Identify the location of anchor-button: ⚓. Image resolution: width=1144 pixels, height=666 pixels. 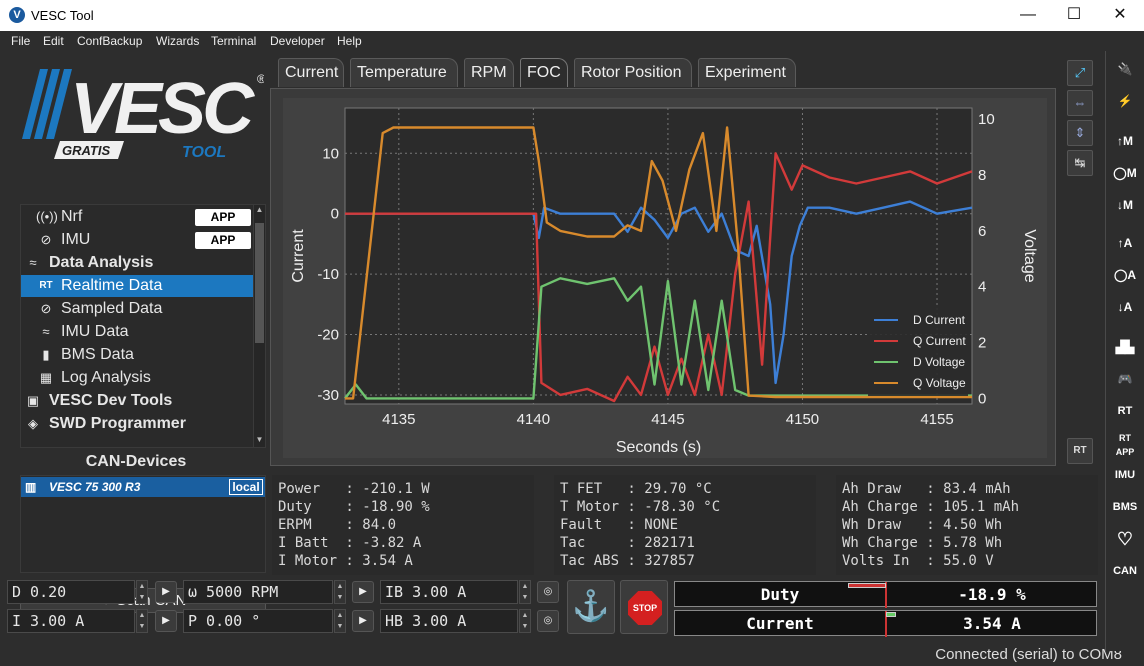
(591, 607).